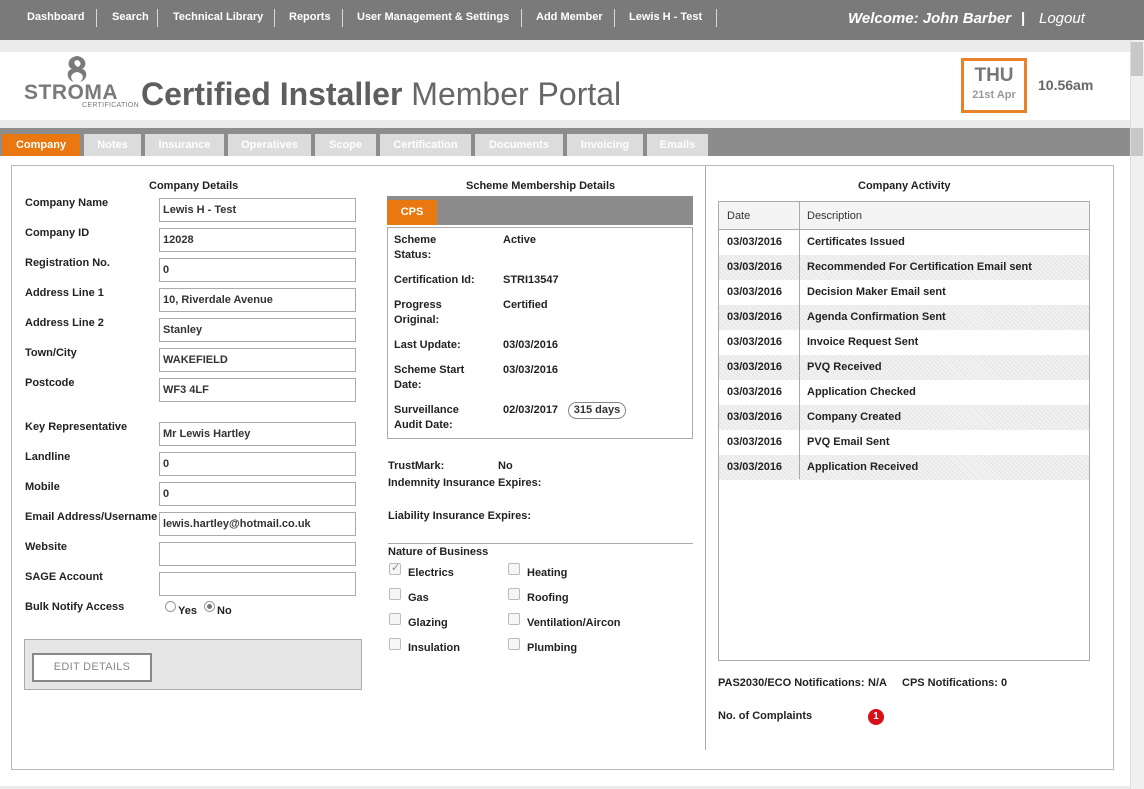 The image size is (1144, 789). What do you see at coordinates (904, 442) in the screenshot?
I see `table-row: 03/03/2016 PVQ Email Sent` at bounding box center [904, 442].